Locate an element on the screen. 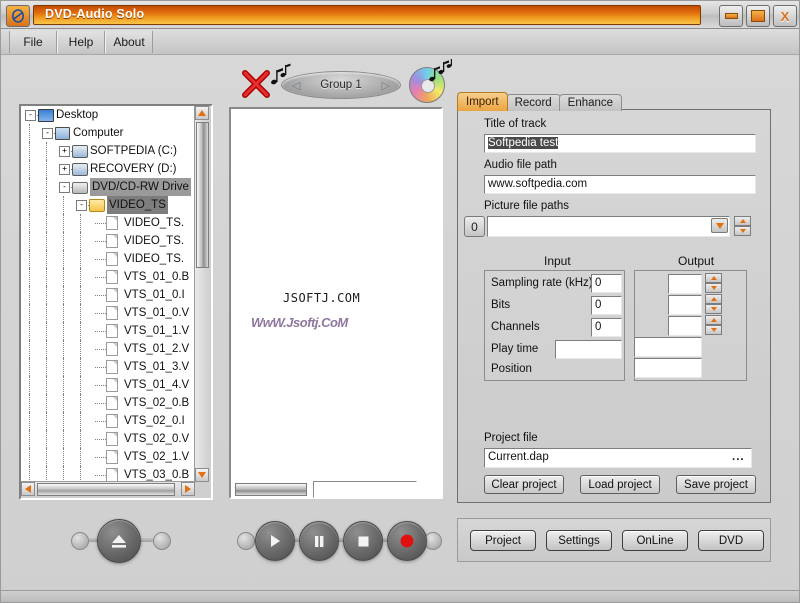 This screenshot has width=800, height=603. load-project-button: Load project is located at coordinates (620, 484).